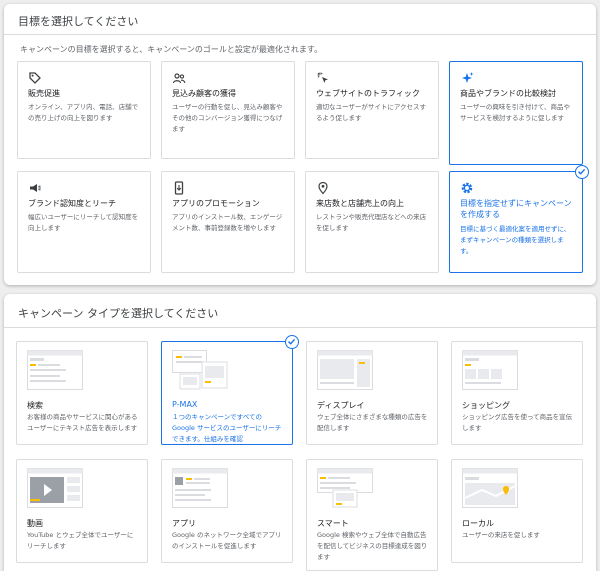  Describe the element at coordinates (516, 209) in the screenshot. I see `goal-card-label: 目標を指定せずにキャンペーンを作成する` at that location.